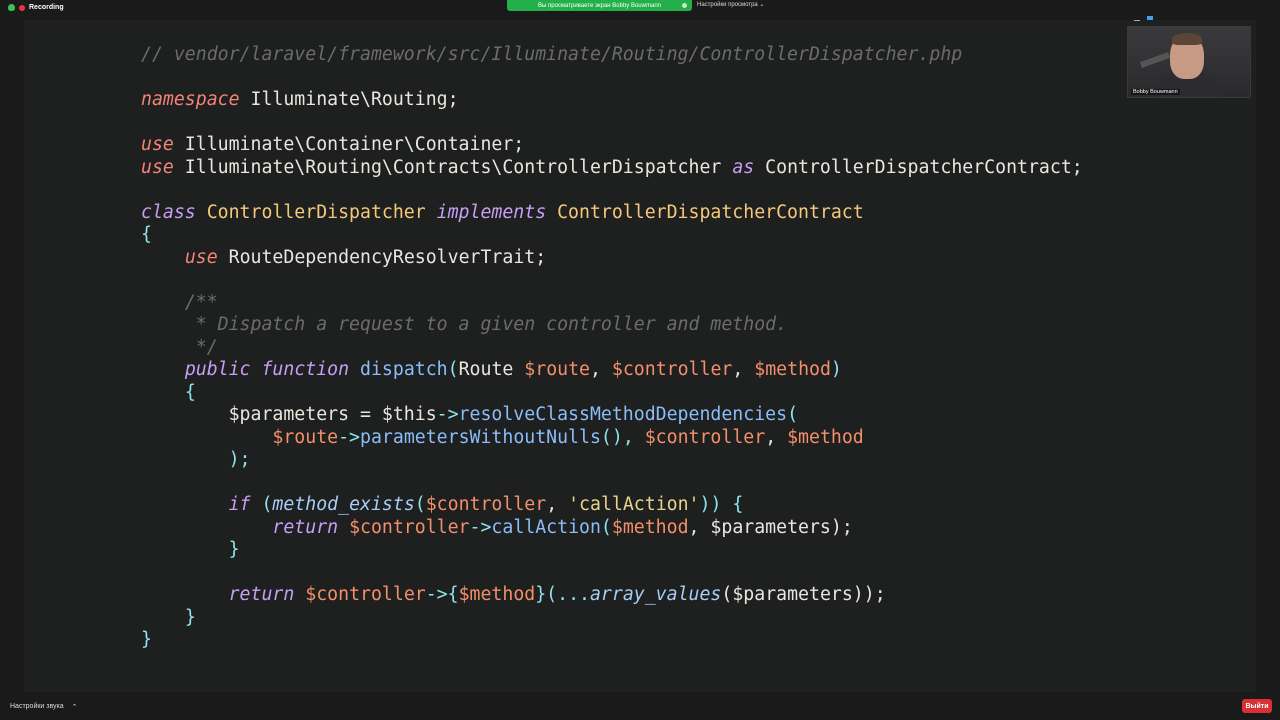 This screenshot has width=1280, height=720. I want to click on code-text: $parameters = $this, so click(332, 414).